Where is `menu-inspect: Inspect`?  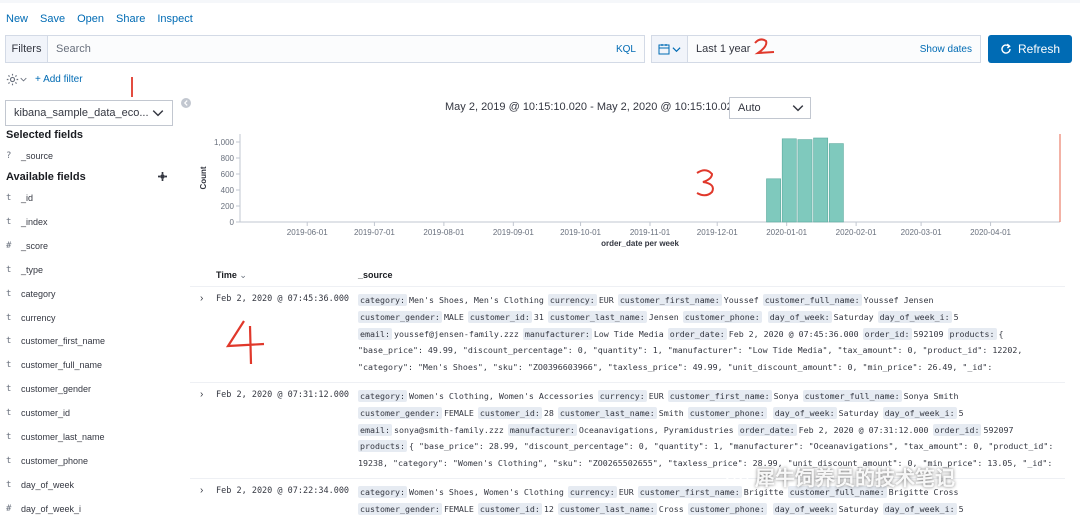 menu-inspect: Inspect is located at coordinates (174, 19).